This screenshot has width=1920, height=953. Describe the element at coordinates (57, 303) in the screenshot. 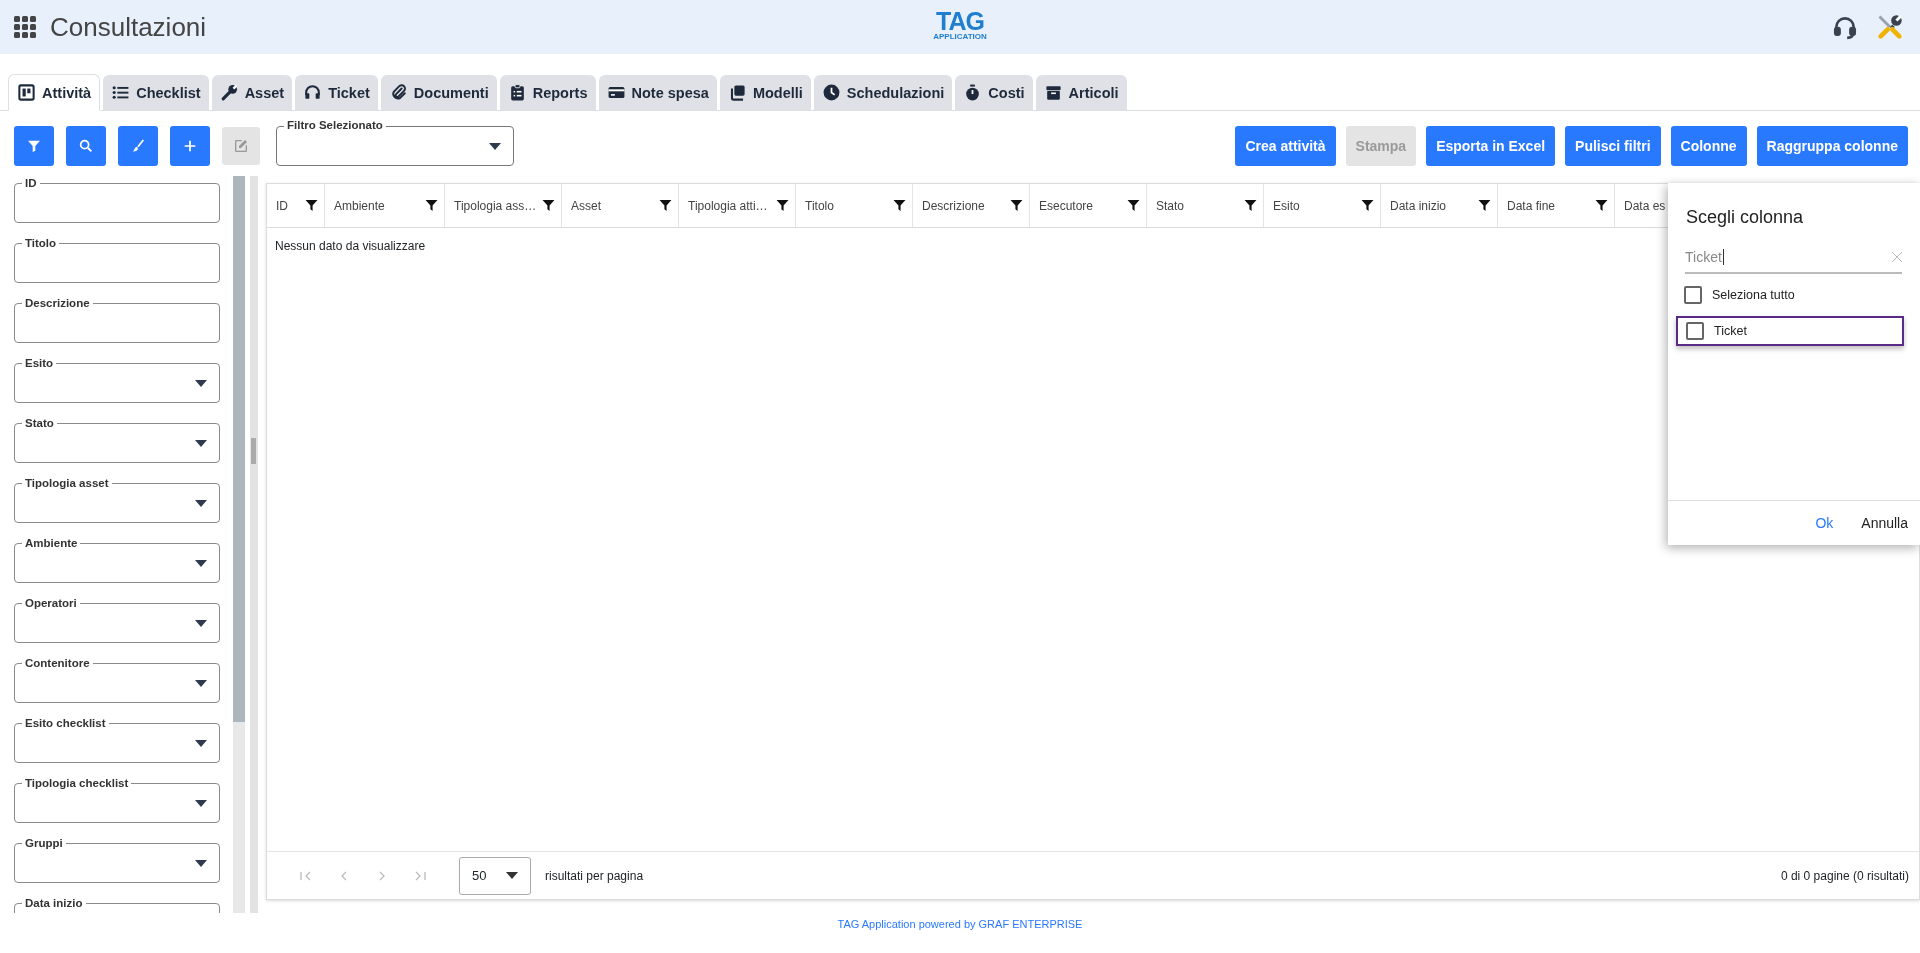

I see `filter-label: Descrizione` at that location.